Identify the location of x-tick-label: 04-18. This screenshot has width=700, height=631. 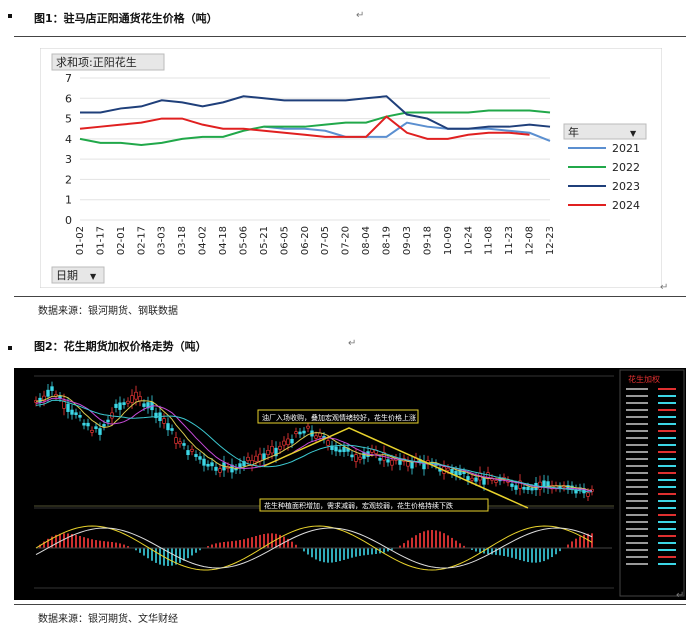
(223, 240).